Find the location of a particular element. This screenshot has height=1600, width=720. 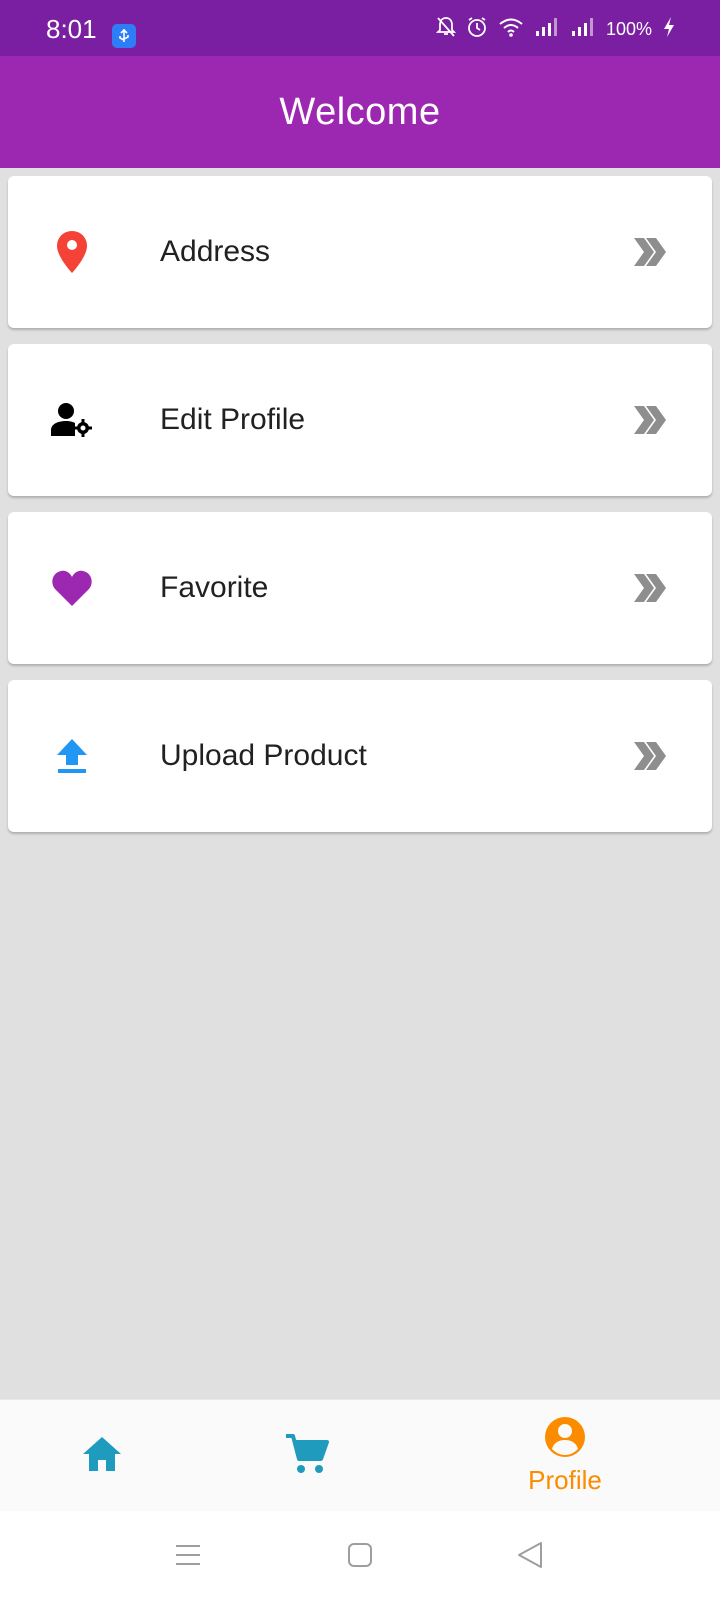

bottom-nav: Profile is located at coordinates (360, 1455).